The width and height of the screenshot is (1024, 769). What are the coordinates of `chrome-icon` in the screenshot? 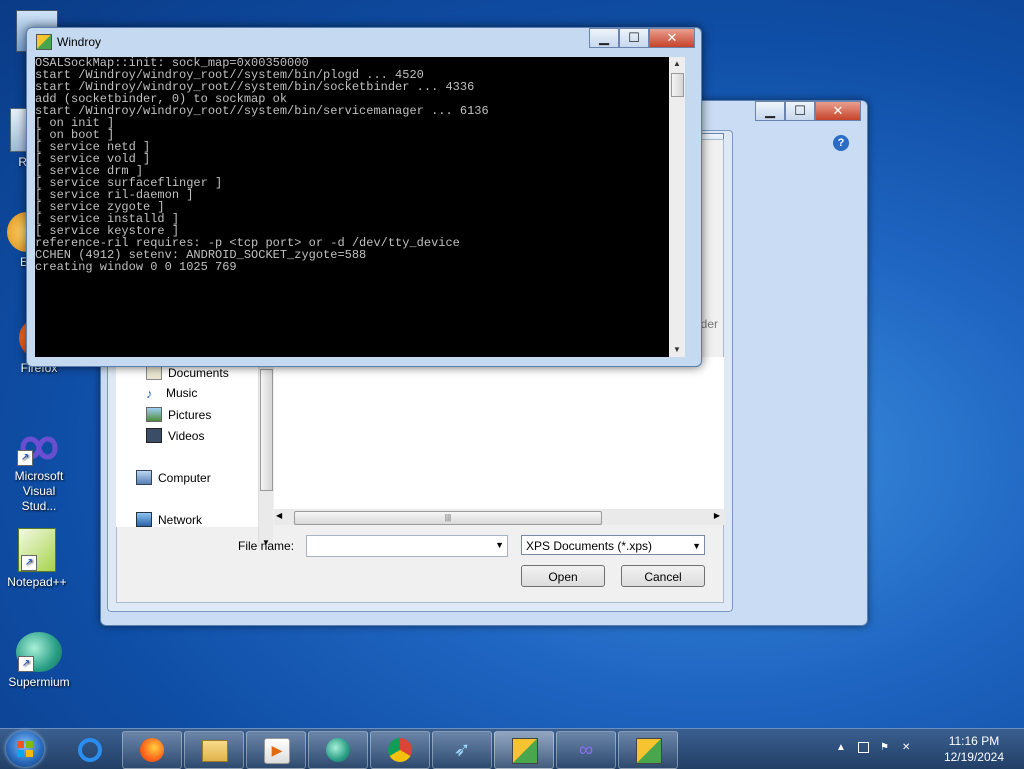 It's located at (400, 750).